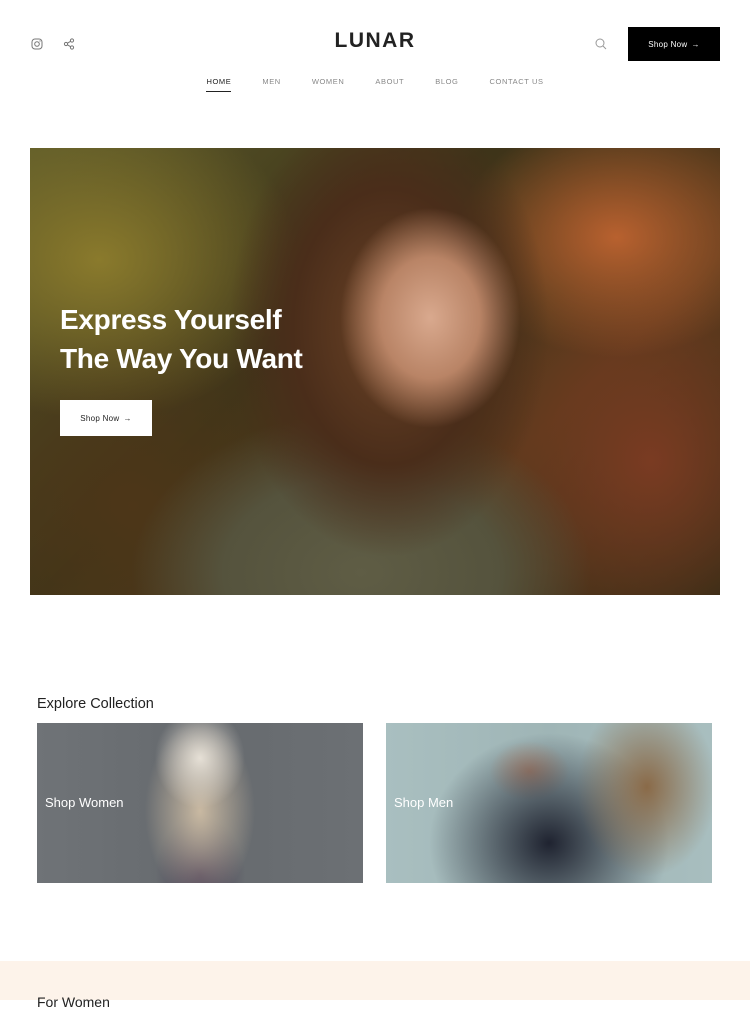  What do you see at coordinates (181, 358) in the screenshot?
I see `hero-title-line-2: The Way You Want` at bounding box center [181, 358].